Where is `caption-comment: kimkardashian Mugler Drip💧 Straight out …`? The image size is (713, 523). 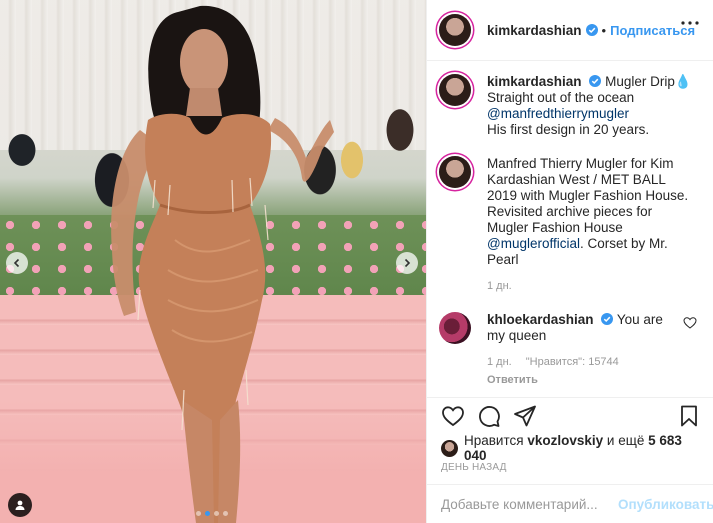
caption-comment: kimkardashian Mugler Drip💧 Straight out … is located at coordinates (568, 106).